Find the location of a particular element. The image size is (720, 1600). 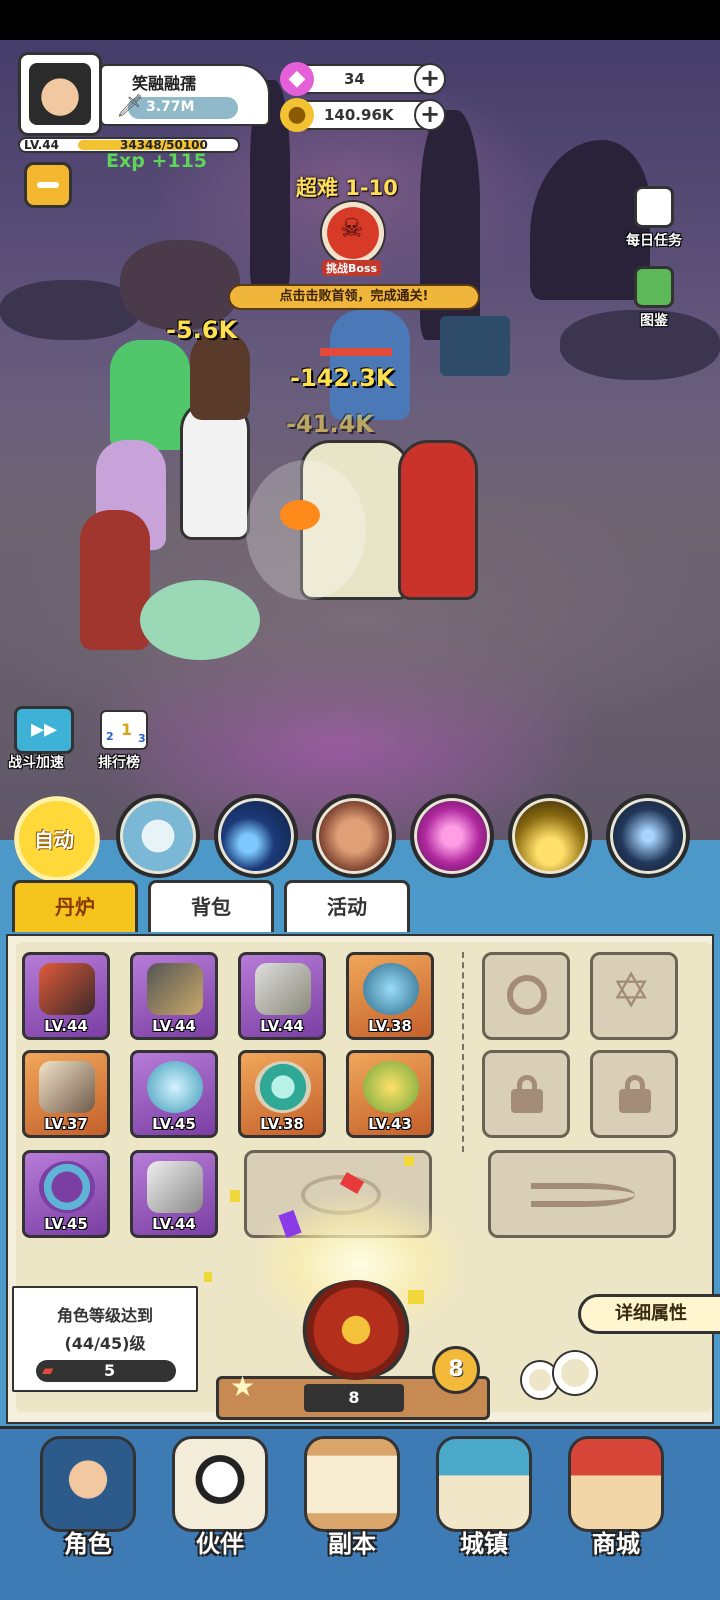

damage-number: -142.3K is located at coordinates (342, 378).